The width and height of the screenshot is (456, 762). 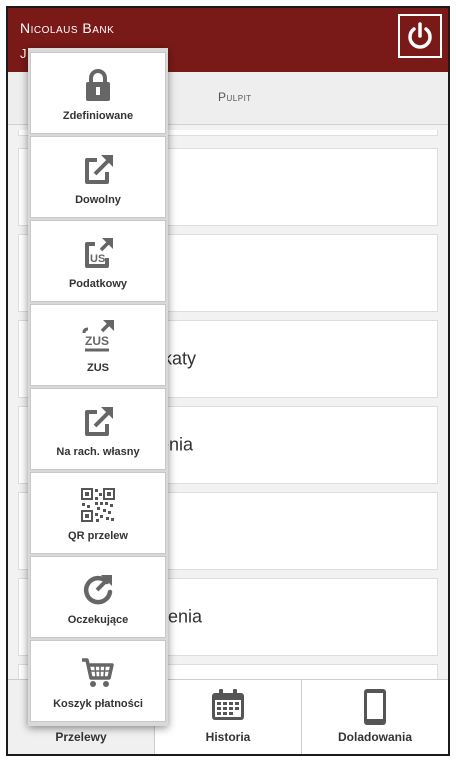 I want to click on nav-label: Przelewy, so click(x=81, y=737).